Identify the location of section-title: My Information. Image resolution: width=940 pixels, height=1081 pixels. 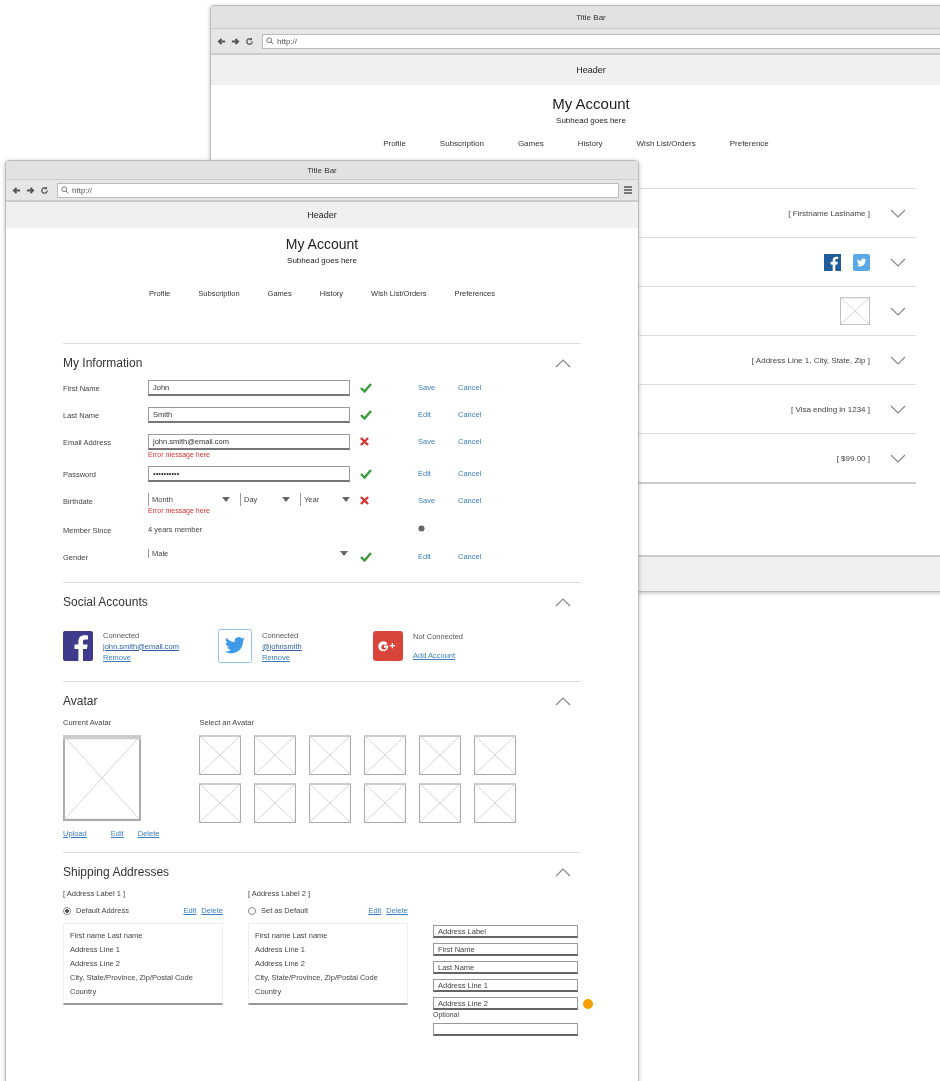
(103, 363).